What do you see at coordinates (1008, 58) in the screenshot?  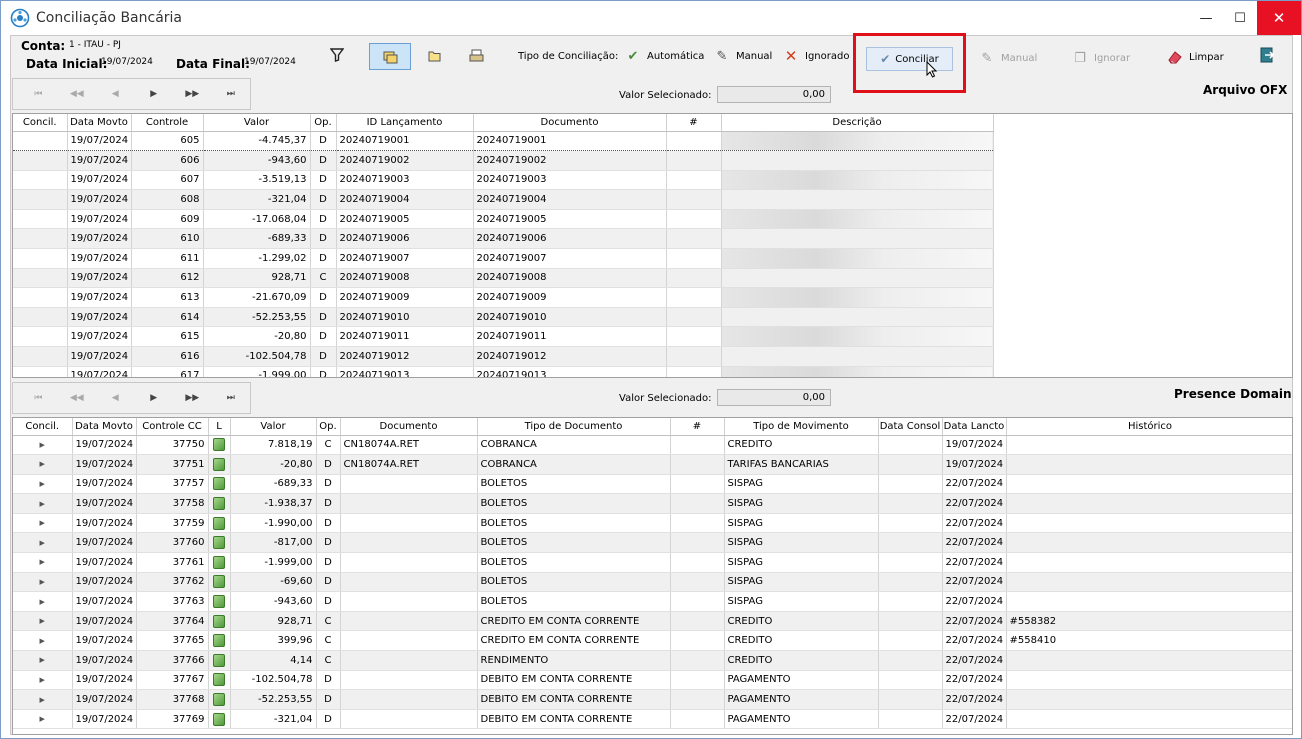 I see `manual-action-button: ✎ Manual` at bounding box center [1008, 58].